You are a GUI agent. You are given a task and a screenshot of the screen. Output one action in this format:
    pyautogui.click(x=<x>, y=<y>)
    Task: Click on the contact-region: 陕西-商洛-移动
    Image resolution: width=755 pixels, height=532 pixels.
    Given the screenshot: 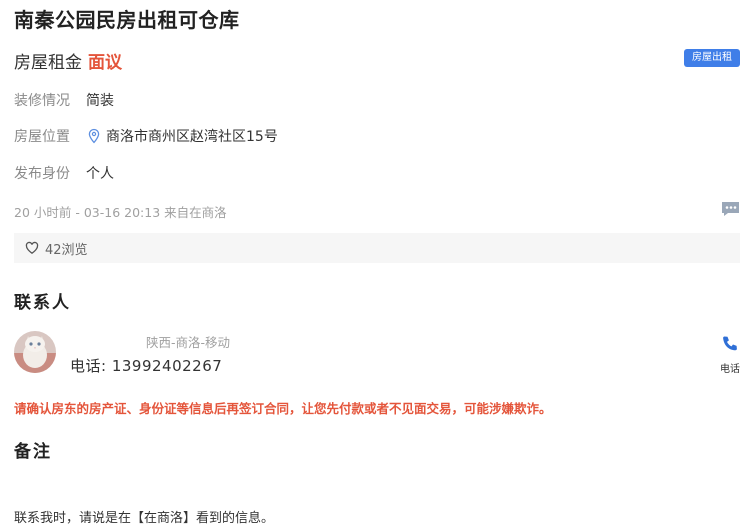 What is the action you would take?
    pyautogui.click(x=188, y=342)
    